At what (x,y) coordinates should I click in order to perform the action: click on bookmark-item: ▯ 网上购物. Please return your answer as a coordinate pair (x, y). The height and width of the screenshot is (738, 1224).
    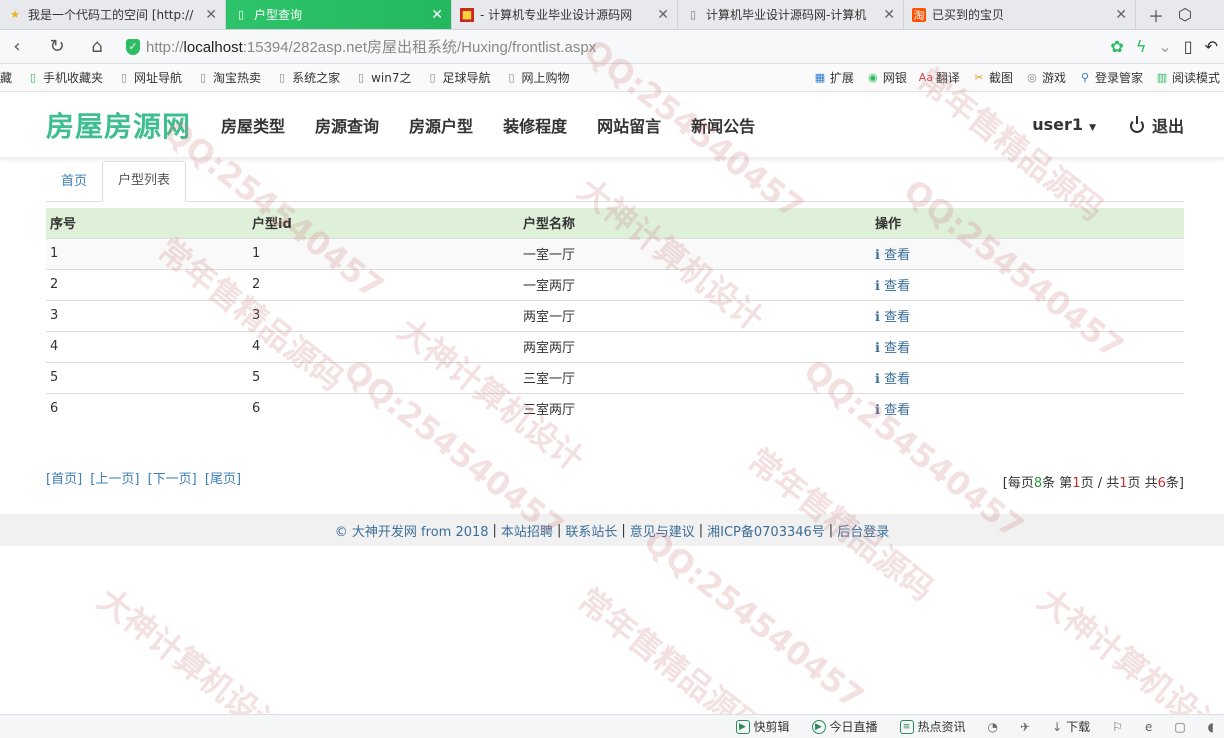
    Looking at the image, I should click on (536, 77).